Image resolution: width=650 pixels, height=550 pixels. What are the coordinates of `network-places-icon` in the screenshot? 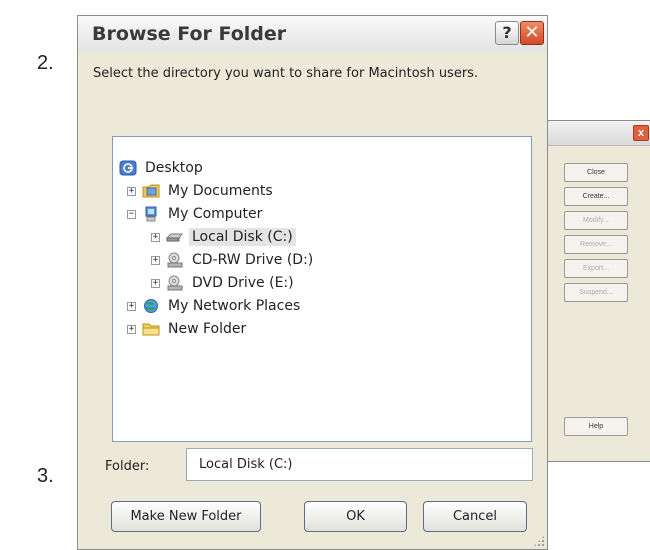 It's located at (151, 306).